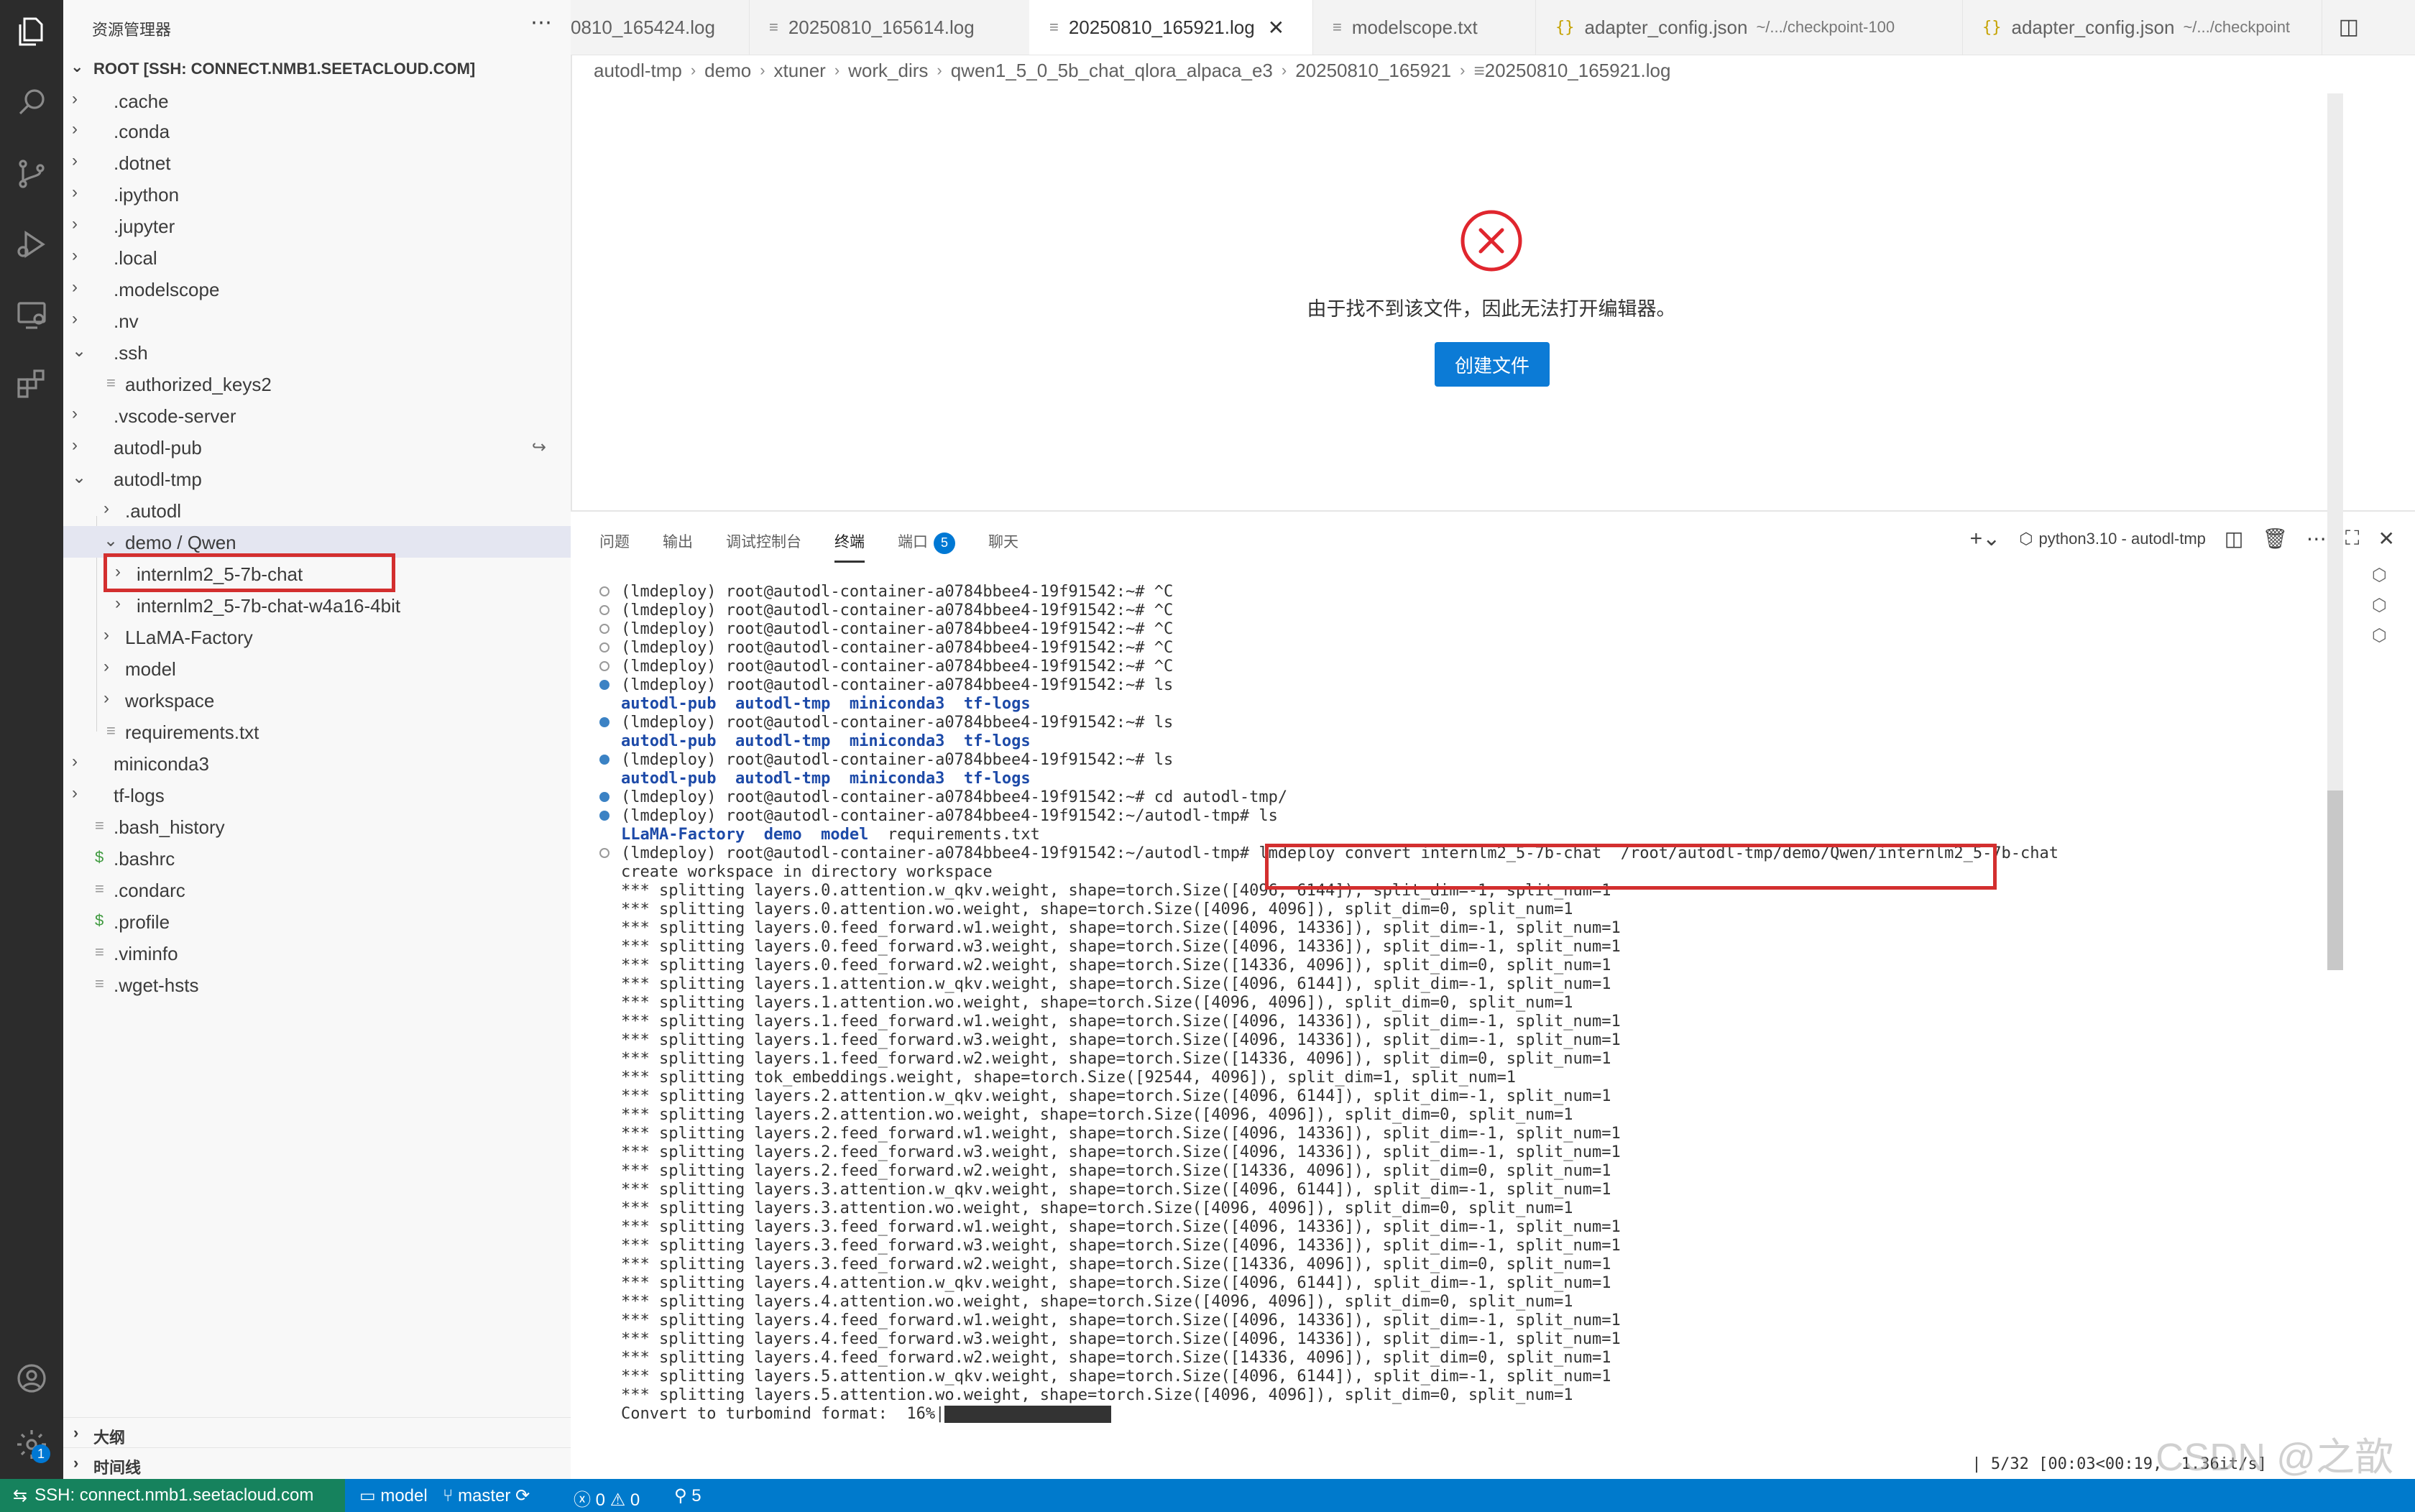 Image resolution: width=2415 pixels, height=1512 pixels. Describe the element at coordinates (1578, 71) in the screenshot. I see `breadcrumb-item: 20250810_165921.log` at that location.